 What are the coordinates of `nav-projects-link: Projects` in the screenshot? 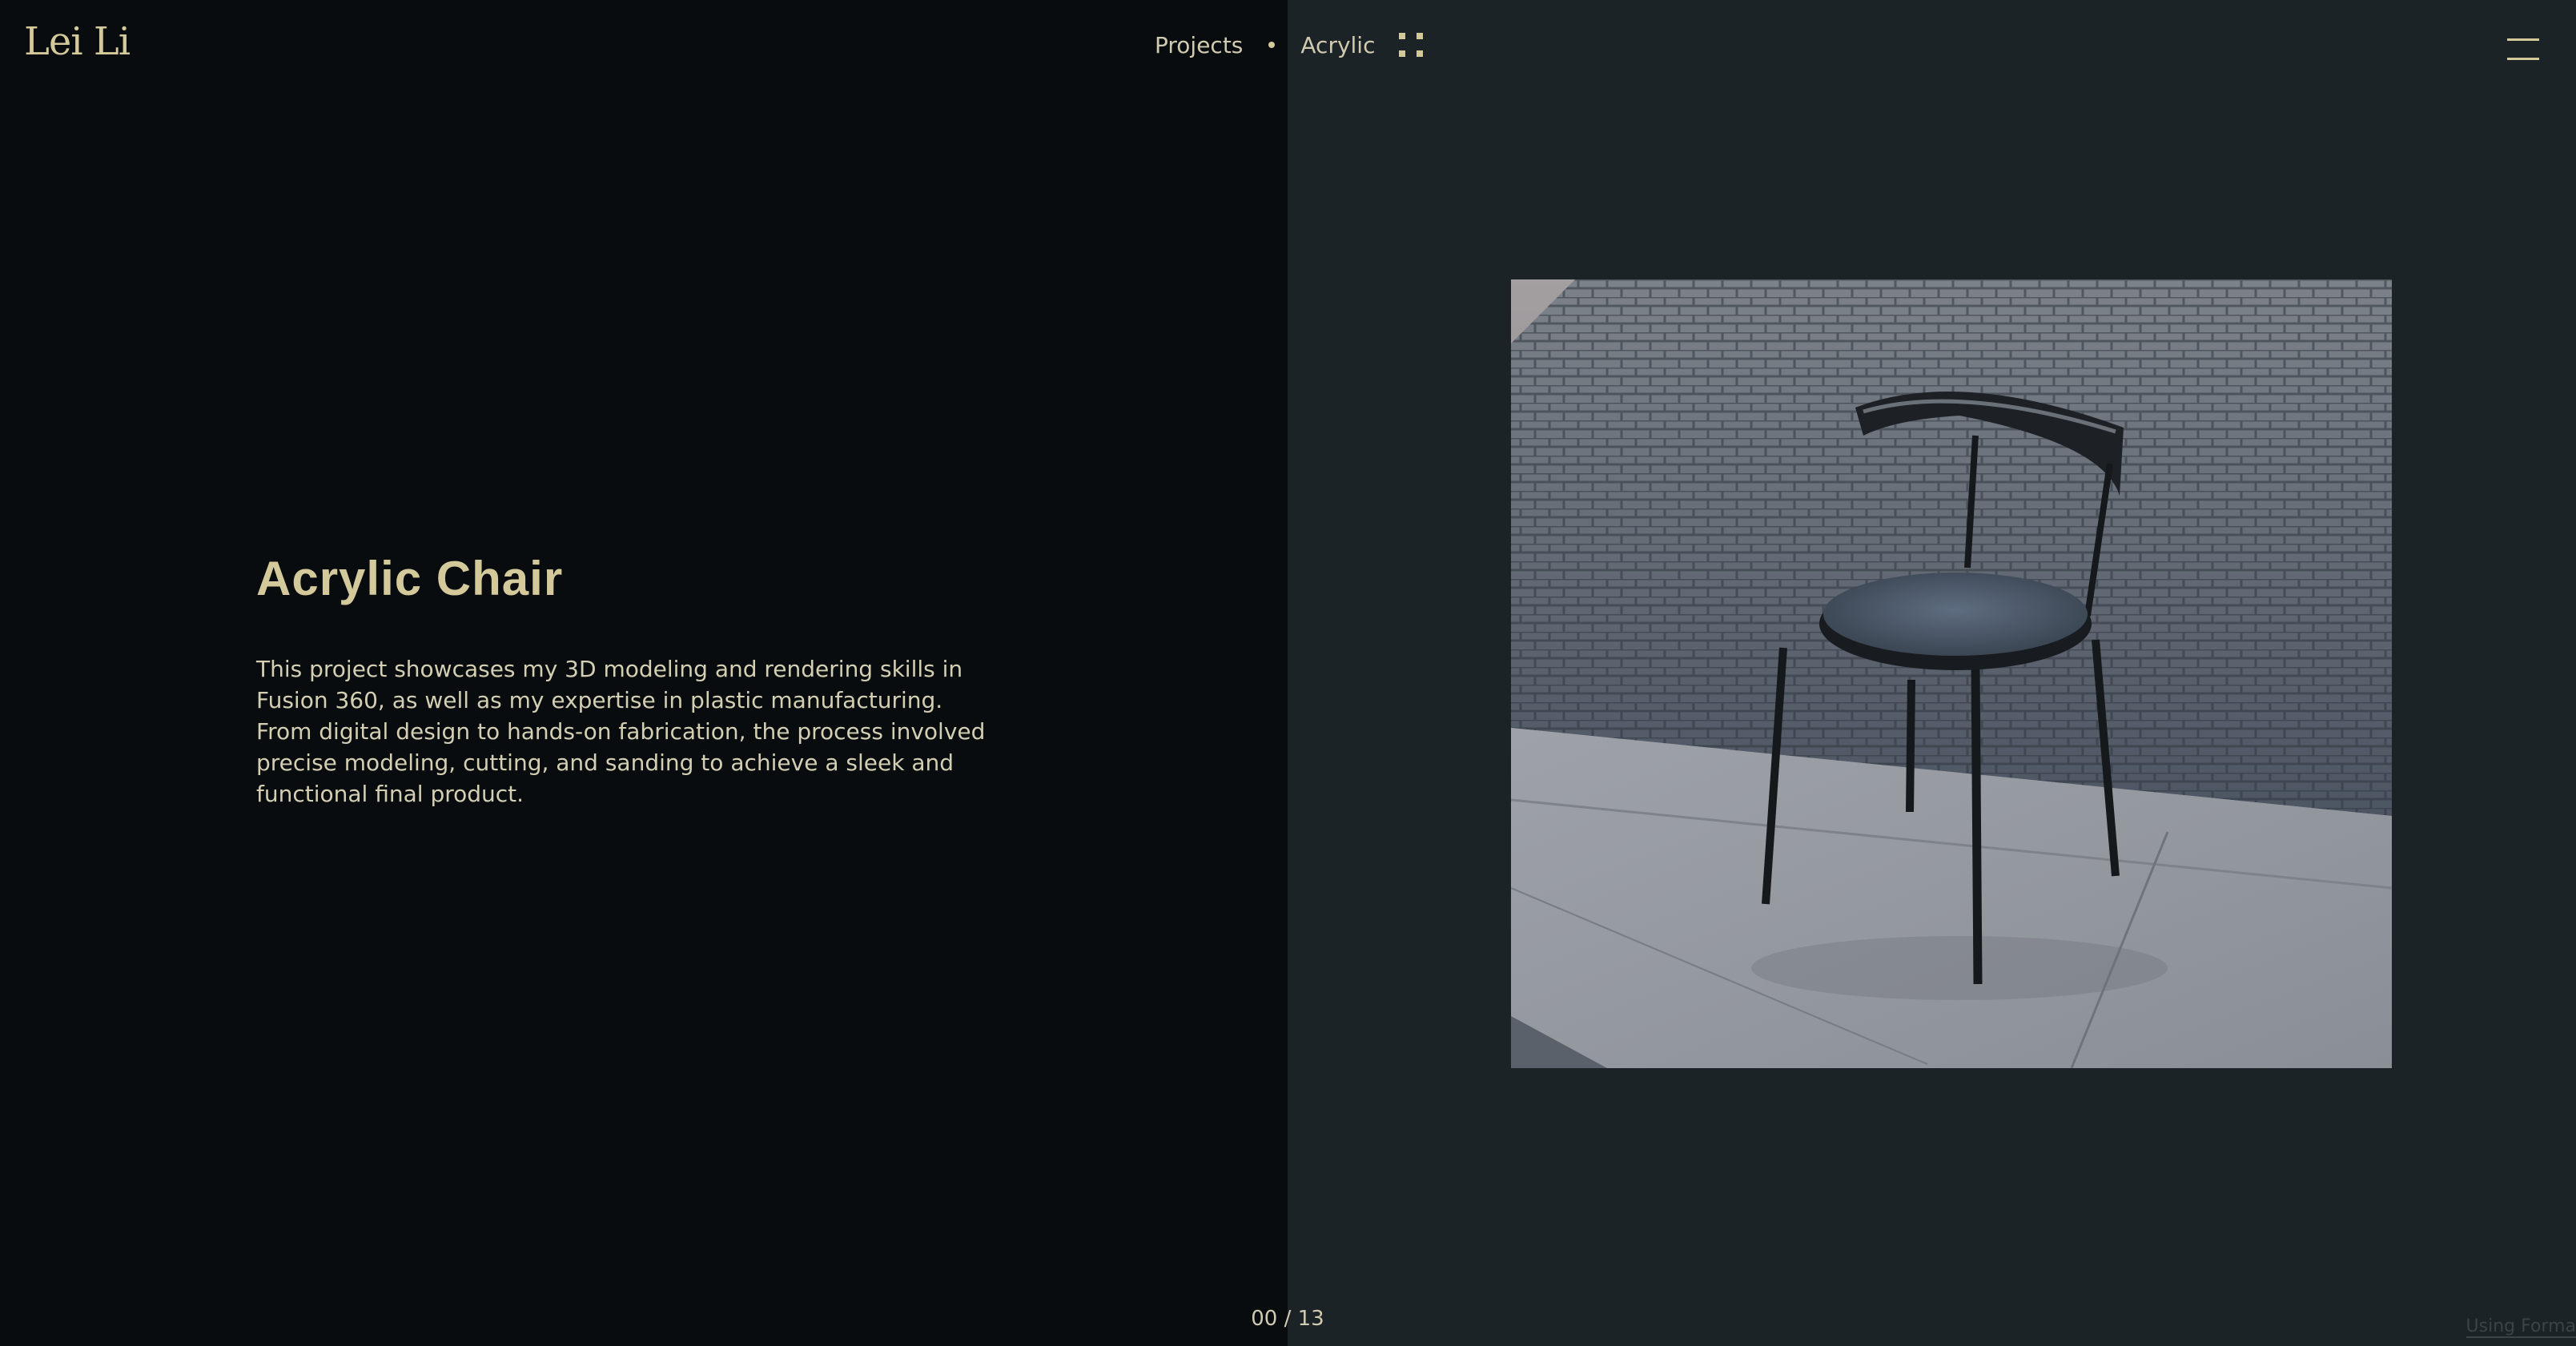 It's located at (1199, 45).